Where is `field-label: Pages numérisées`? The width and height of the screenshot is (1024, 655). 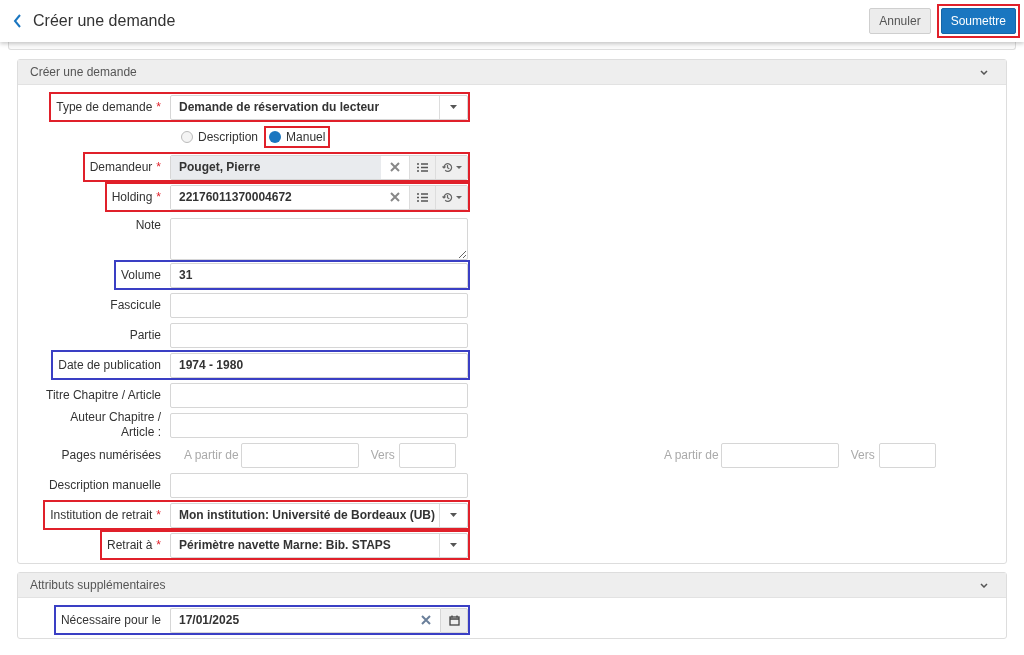 field-label: Pages numérisées is located at coordinates (111, 455).